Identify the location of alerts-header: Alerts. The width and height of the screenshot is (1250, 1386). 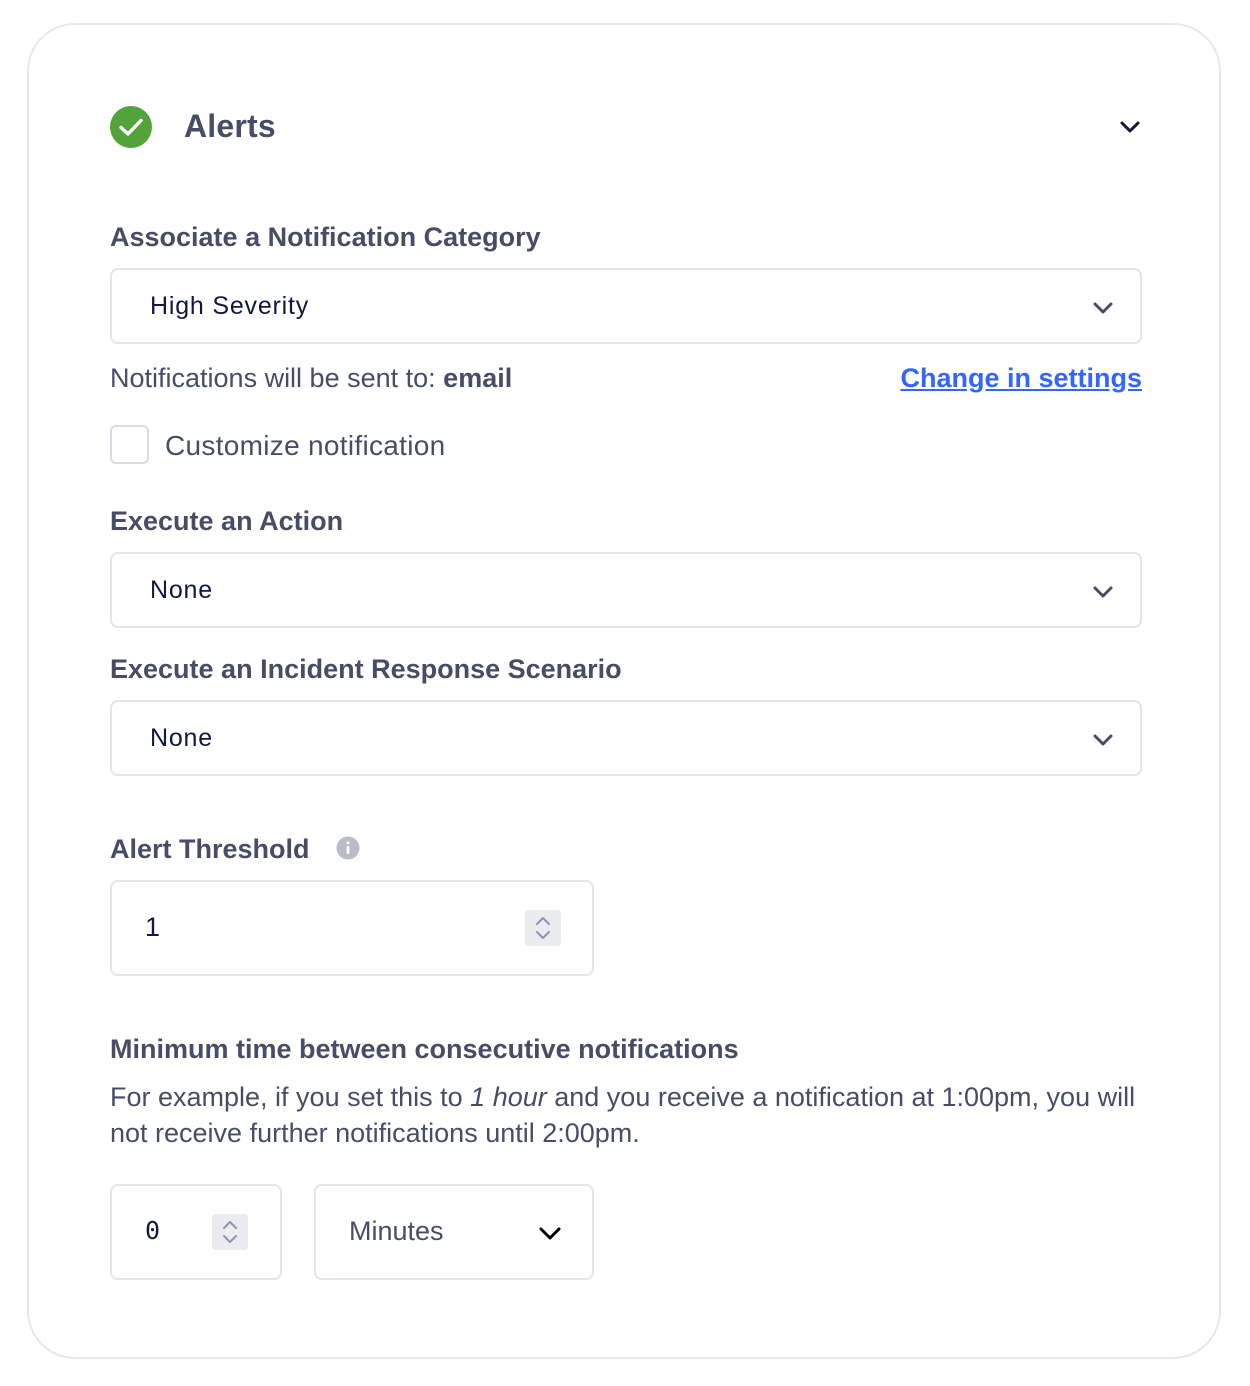
(627, 127).